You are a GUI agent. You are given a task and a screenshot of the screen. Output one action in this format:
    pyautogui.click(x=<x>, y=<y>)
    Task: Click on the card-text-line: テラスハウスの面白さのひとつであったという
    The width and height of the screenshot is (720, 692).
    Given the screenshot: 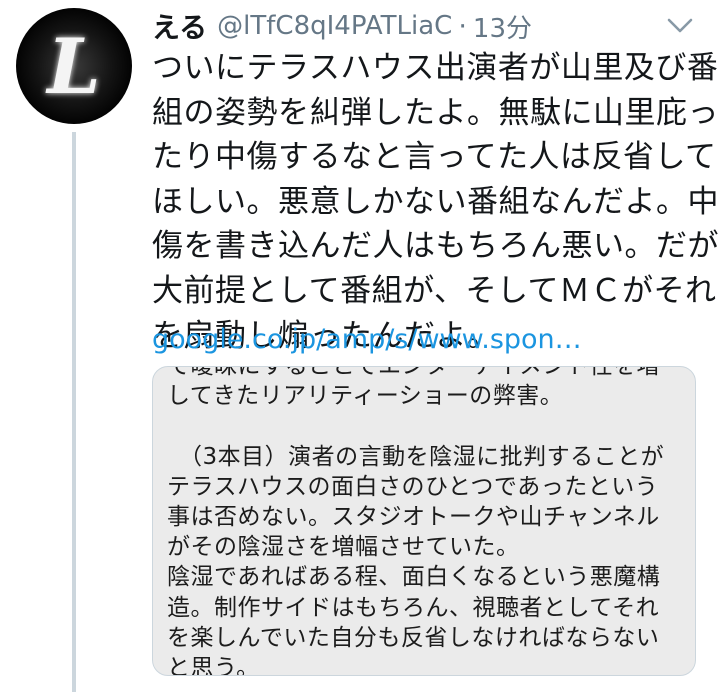 What is the action you would take?
    pyautogui.click(x=413, y=486)
    